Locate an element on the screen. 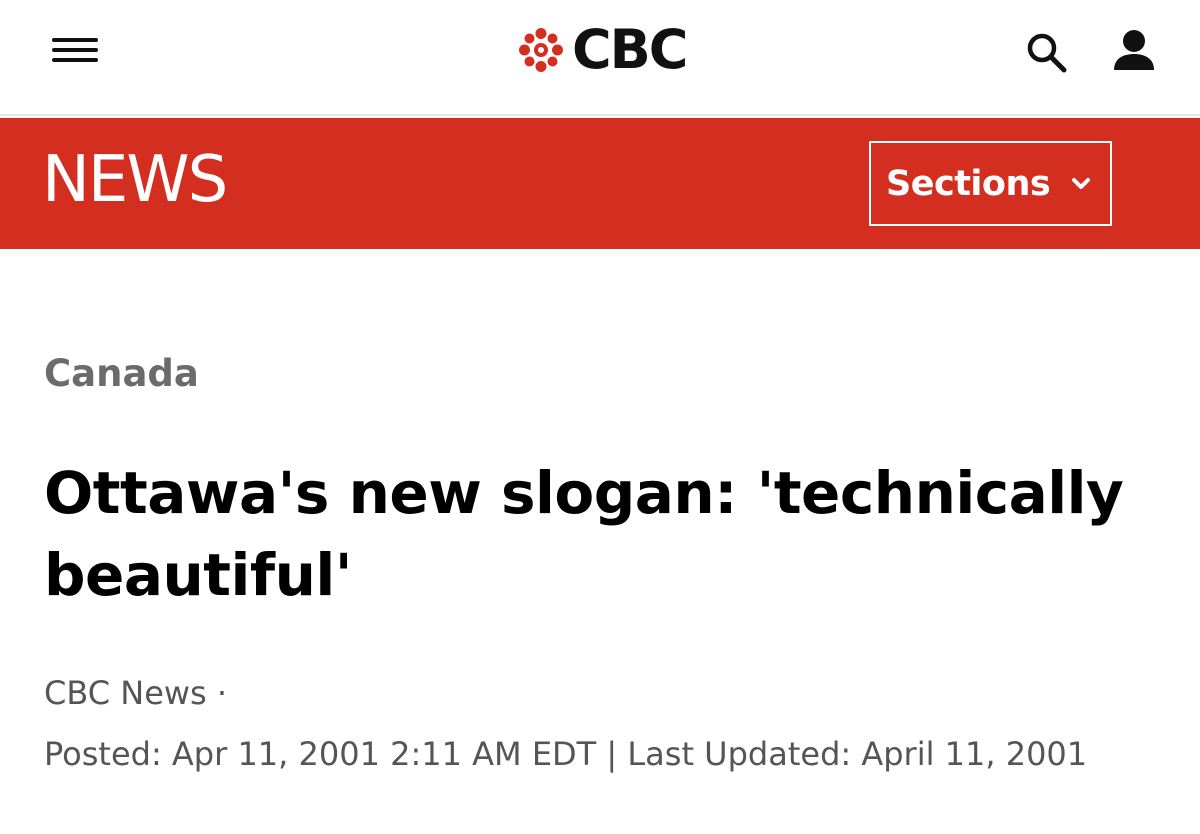 This screenshot has height=834, width=1200. cbc-gem-icon is located at coordinates (541, 50).